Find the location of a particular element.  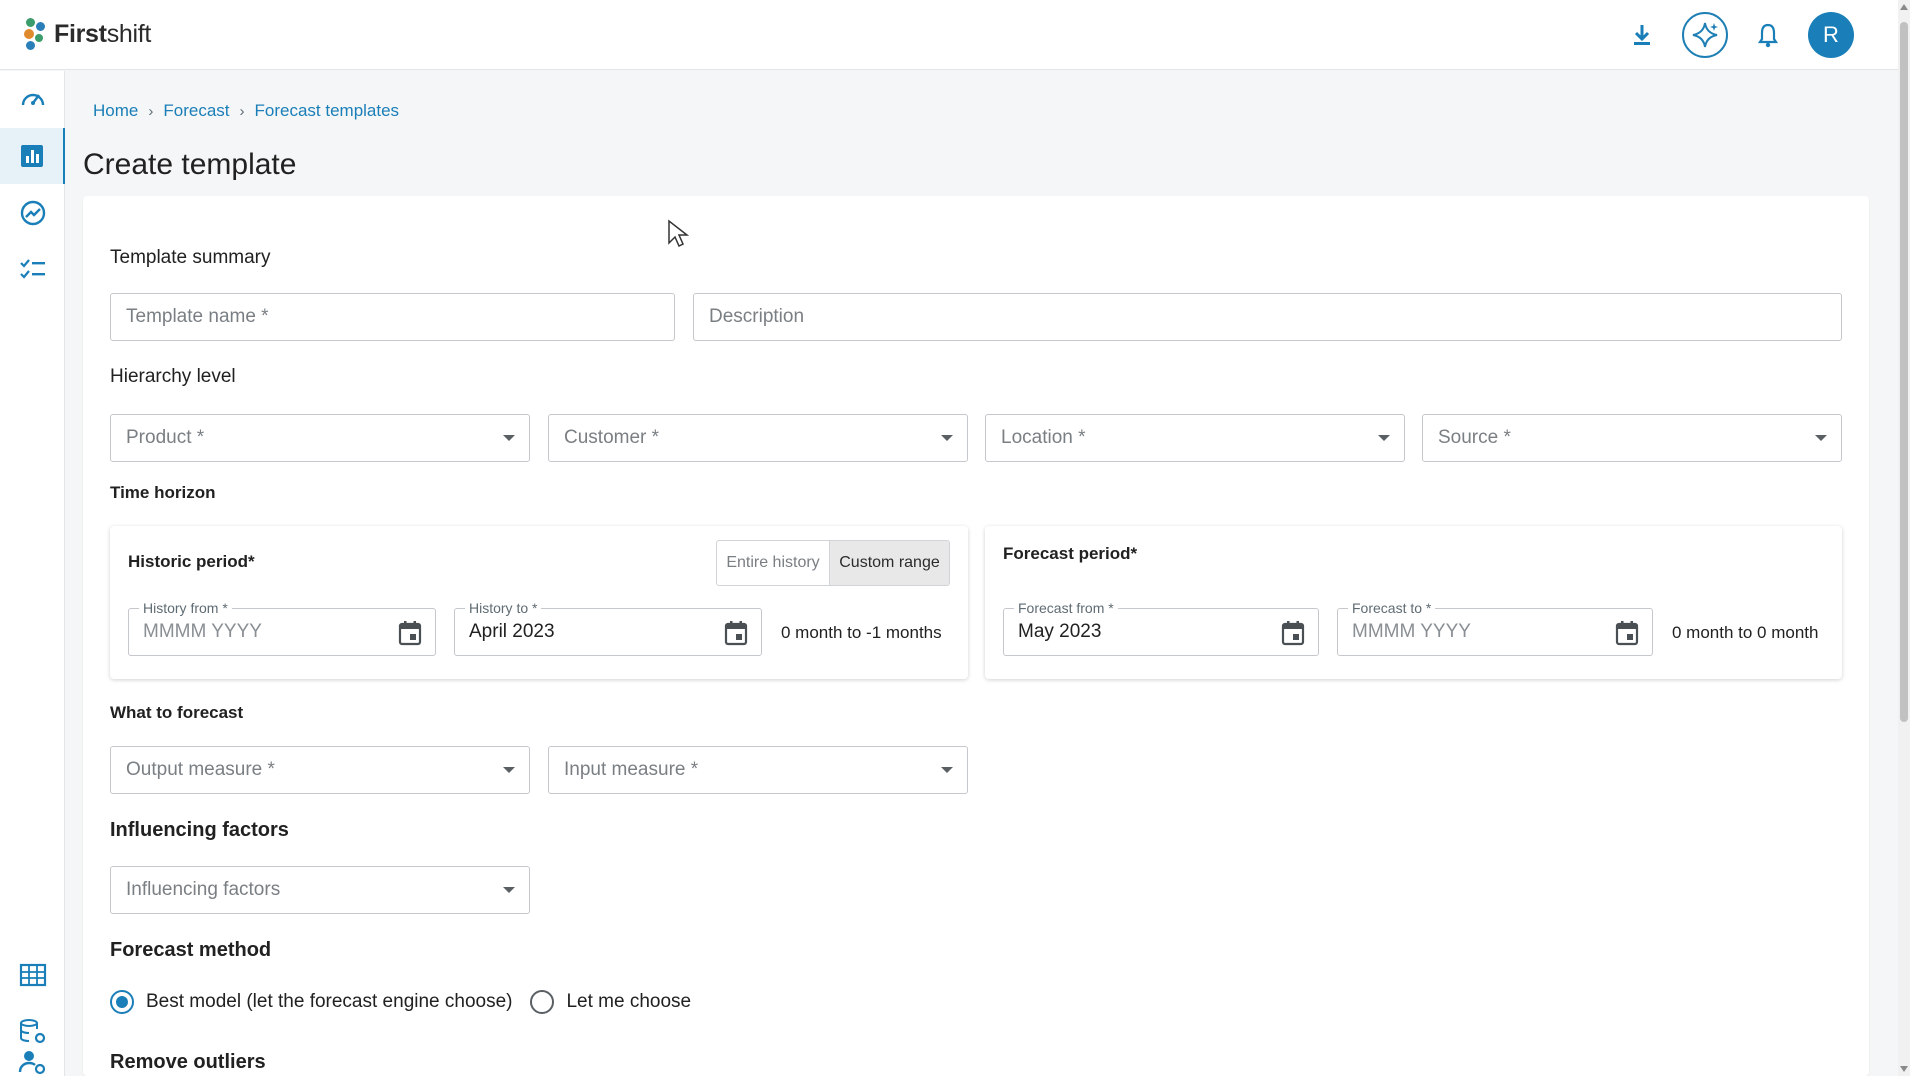

source-select: Source * is located at coordinates (1632, 438).